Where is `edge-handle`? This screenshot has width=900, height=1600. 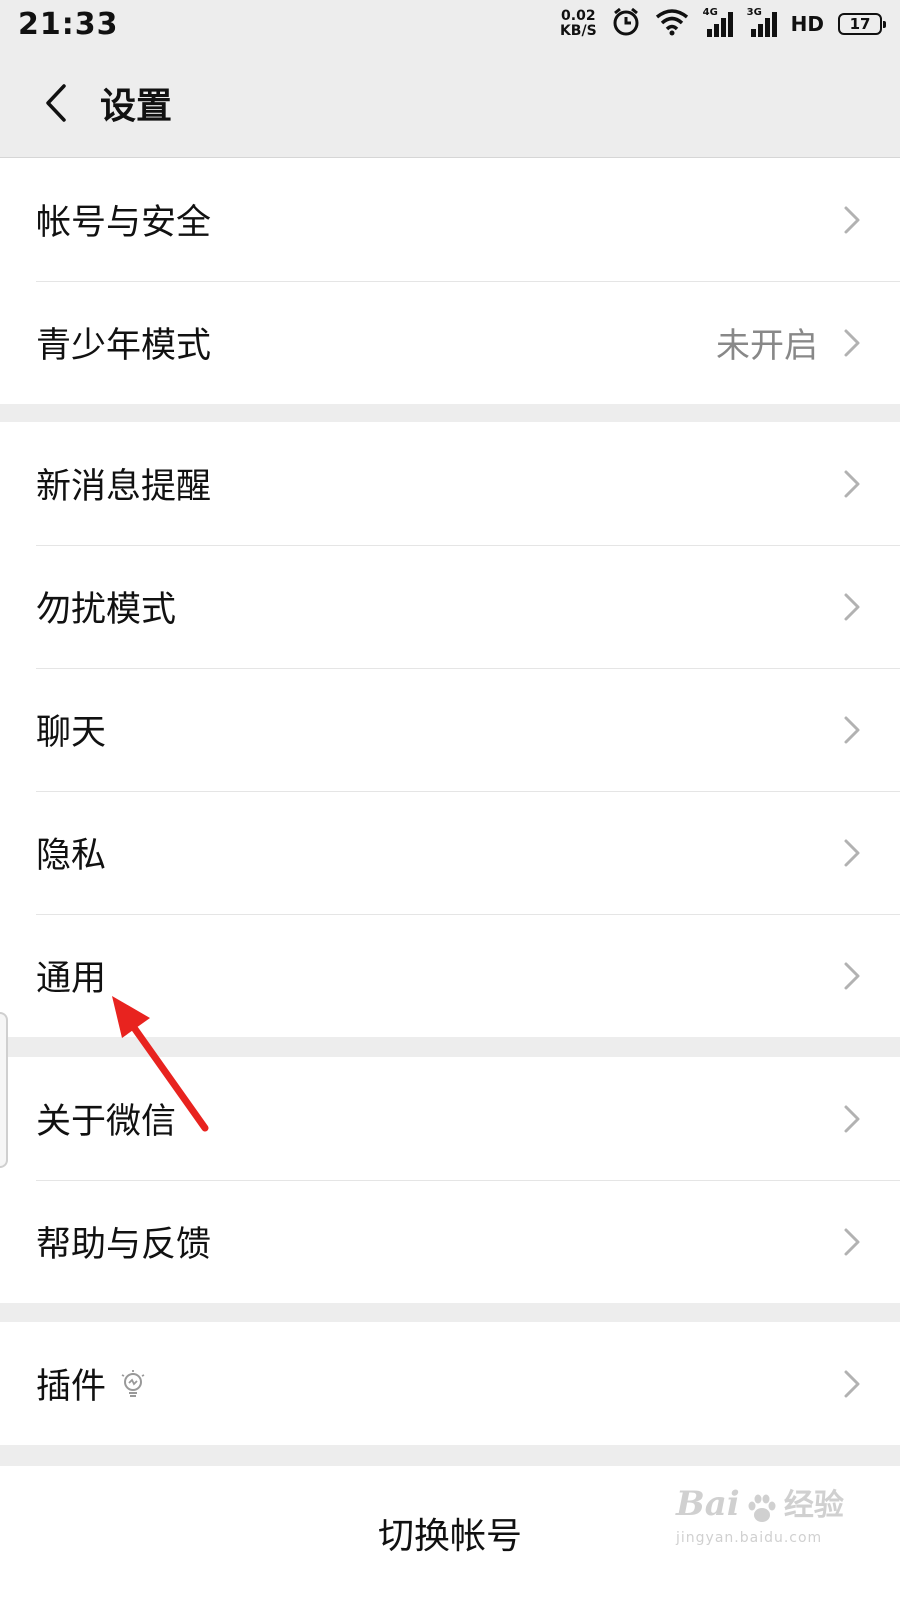
edge-handle is located at coordinates (4, 1090).